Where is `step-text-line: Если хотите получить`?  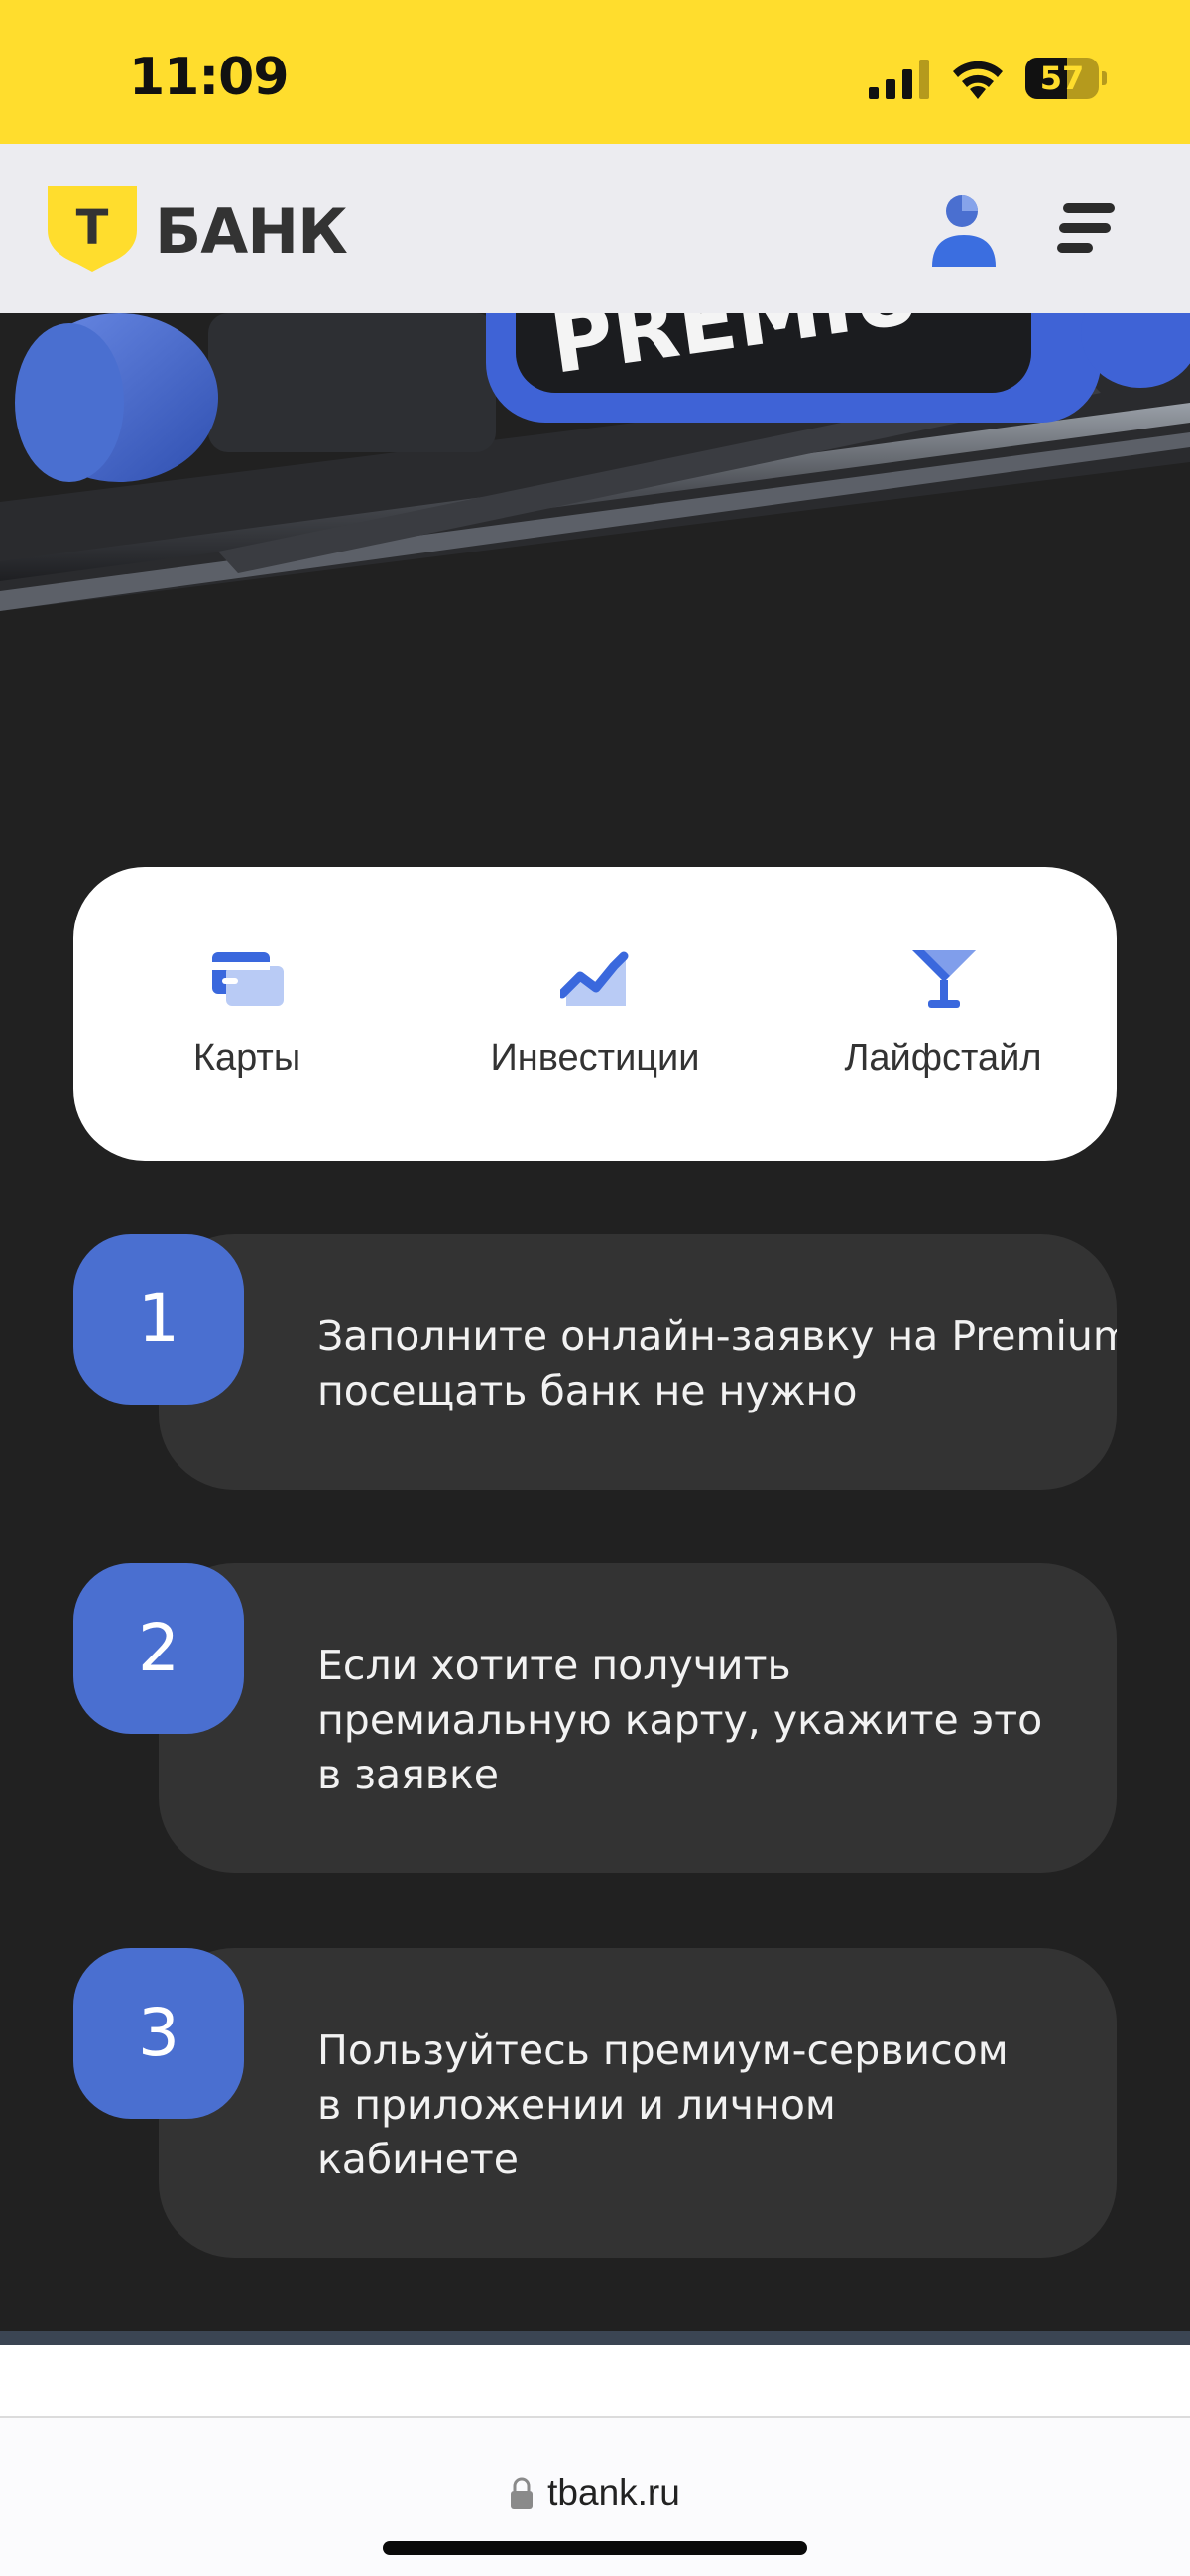
step-text-line: Если хотите получить is located at coordinates (554, 1665).